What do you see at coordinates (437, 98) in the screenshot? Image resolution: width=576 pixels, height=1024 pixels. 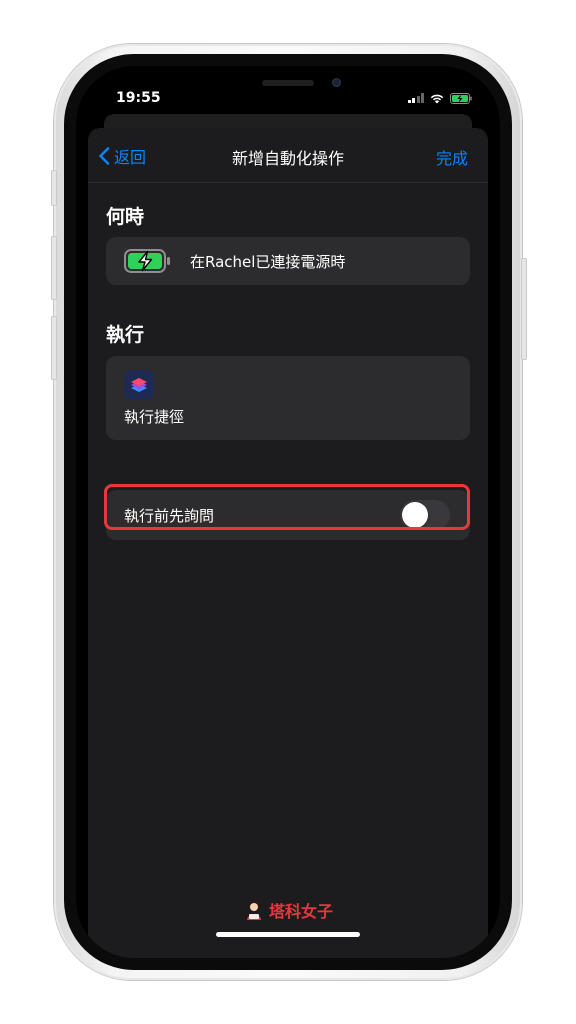 I see `wifi-icon` at bounding box center [437, 98].